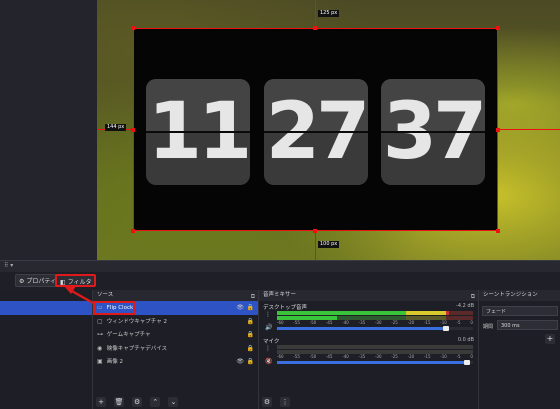 The height and width of the screenshot is (409, 560). I want to click on resize-handle-br, so click(498, 231).